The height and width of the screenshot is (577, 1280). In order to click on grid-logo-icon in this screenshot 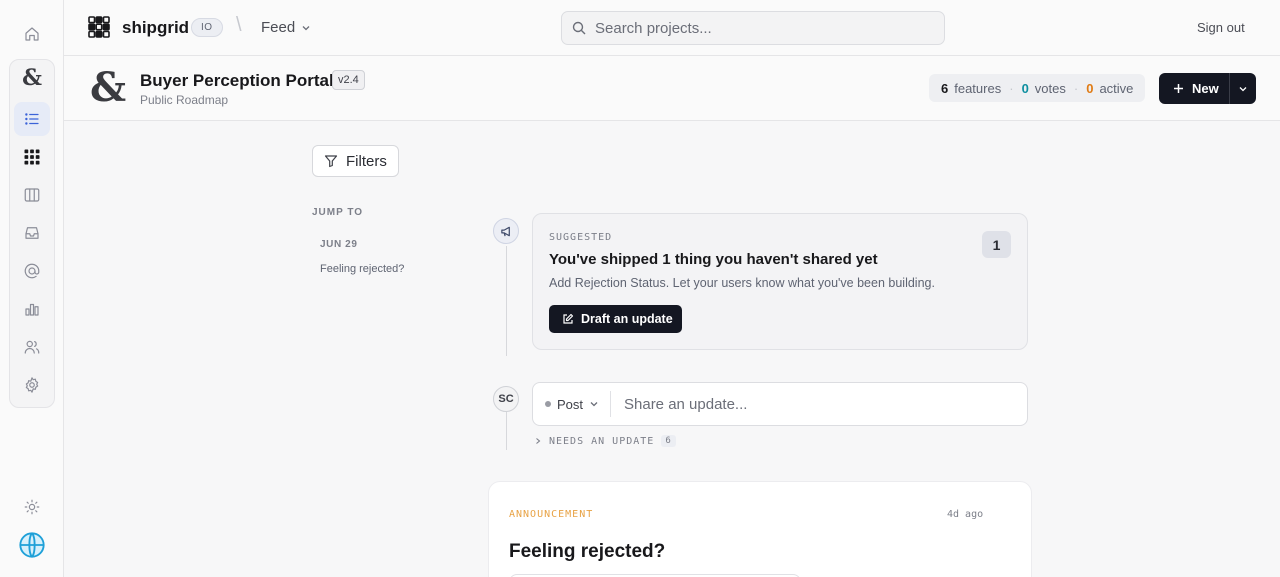, I will do `click(32, 157)`.